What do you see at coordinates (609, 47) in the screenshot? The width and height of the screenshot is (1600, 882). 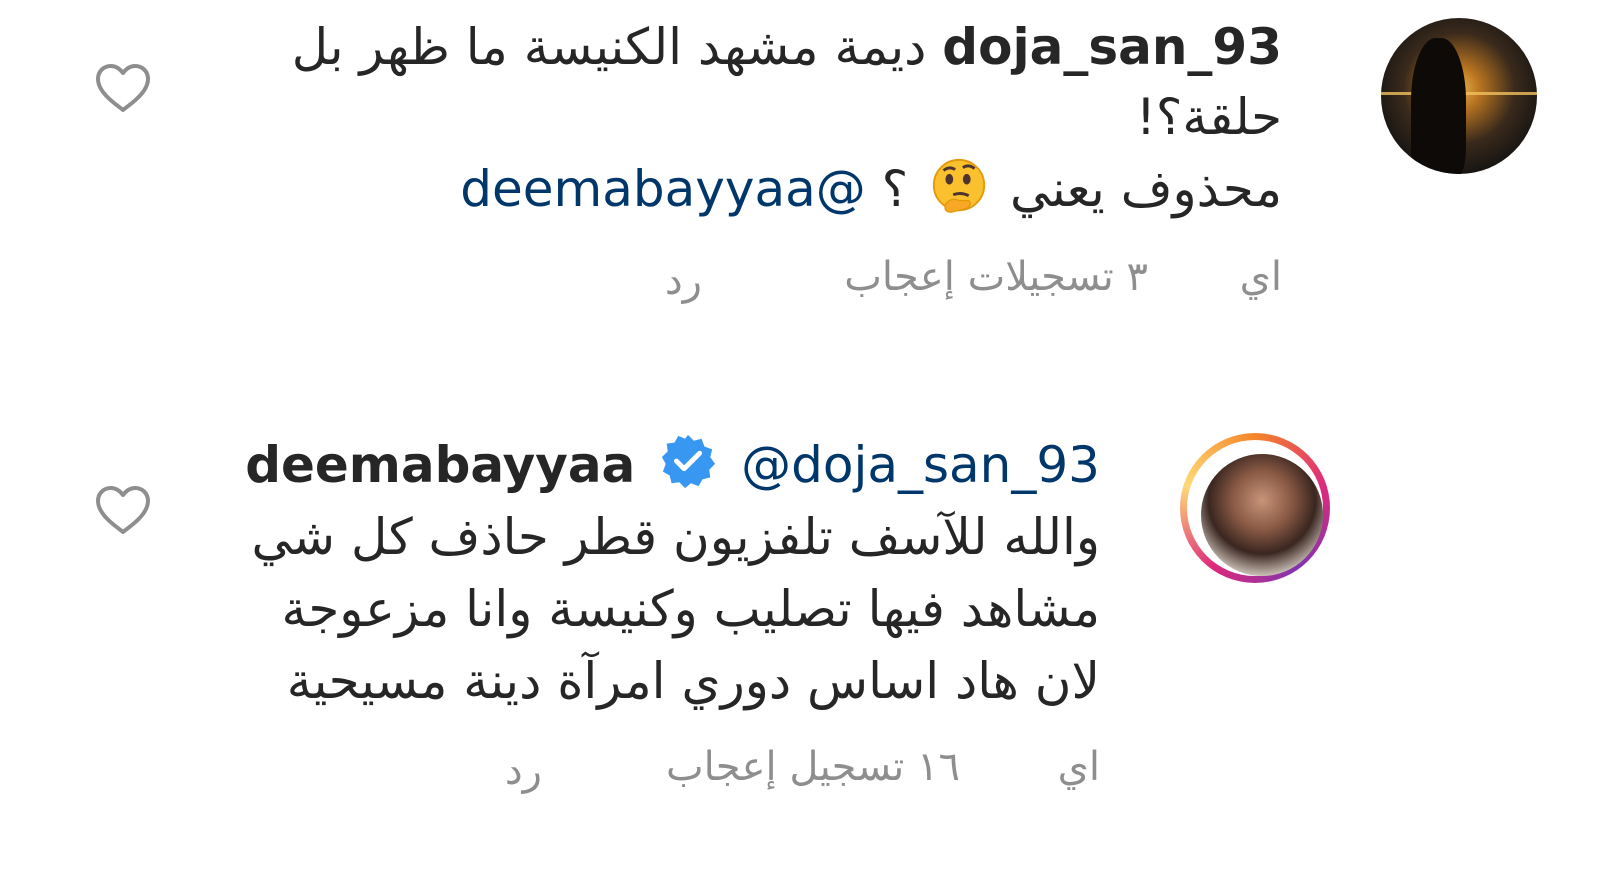 I see `comment-1-text-1: ديمة مشهد الكنيسة ما ظهر بل` at bounding box center [609, 47].